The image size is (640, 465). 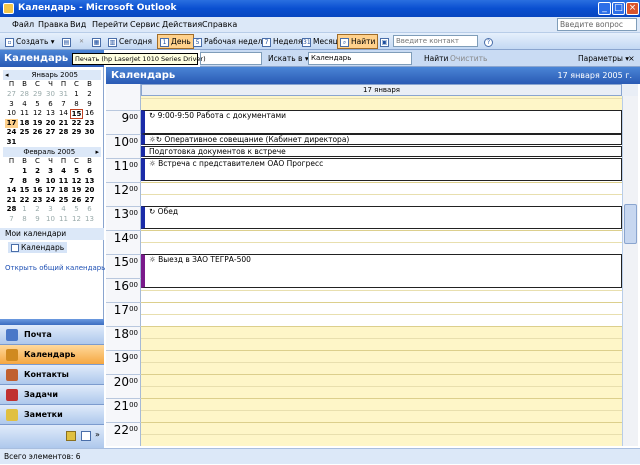 I want to click on appointment: ↻ Обед, so click(x=381, y=217).